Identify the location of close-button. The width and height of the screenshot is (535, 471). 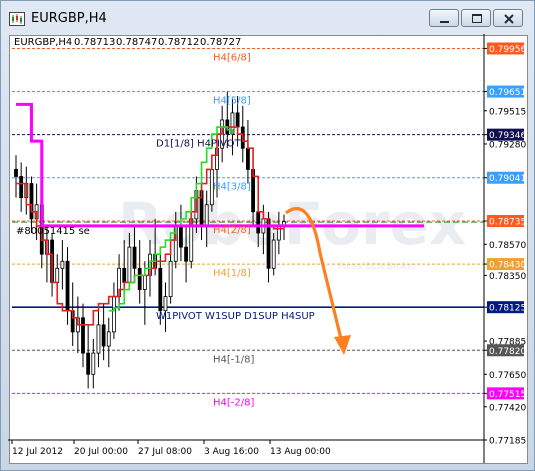
(508, 18).